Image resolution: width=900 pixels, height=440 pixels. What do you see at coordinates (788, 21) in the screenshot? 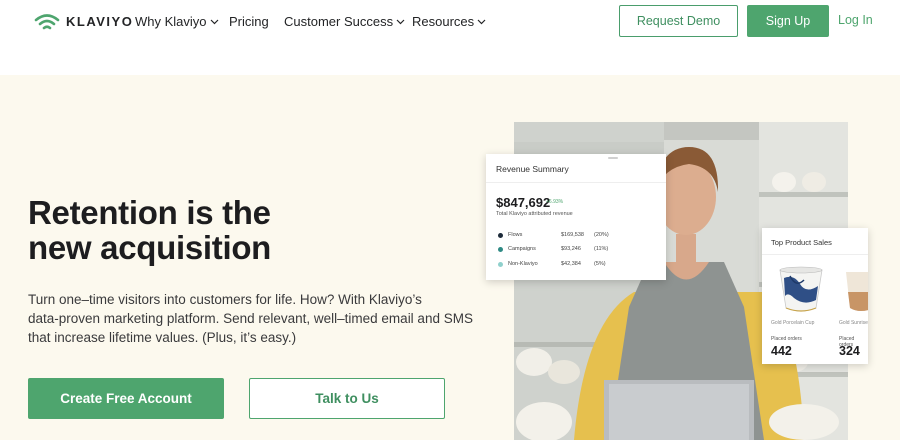
I see `sign-up-button: Sign Up` at bounding box center [788, 21].